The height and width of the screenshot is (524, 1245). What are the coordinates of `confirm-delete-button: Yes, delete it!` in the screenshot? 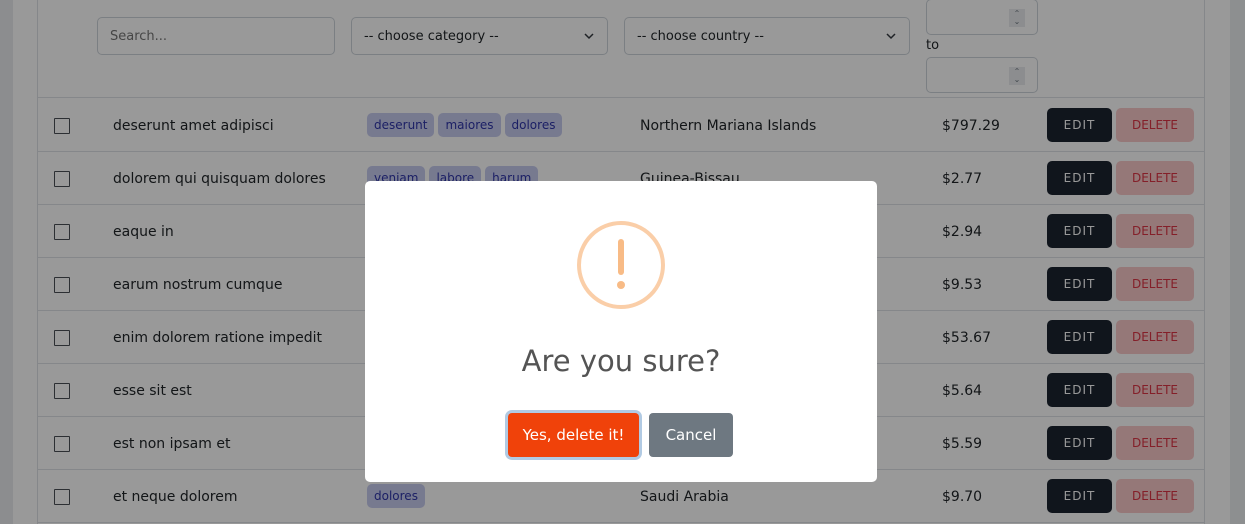 It's located at (573, 435).